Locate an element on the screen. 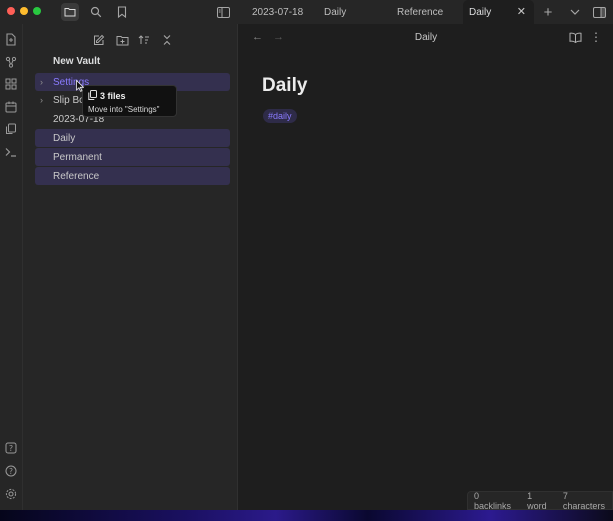 The image size is (613, 521). copy-icon is located at coordinates (11, 129).